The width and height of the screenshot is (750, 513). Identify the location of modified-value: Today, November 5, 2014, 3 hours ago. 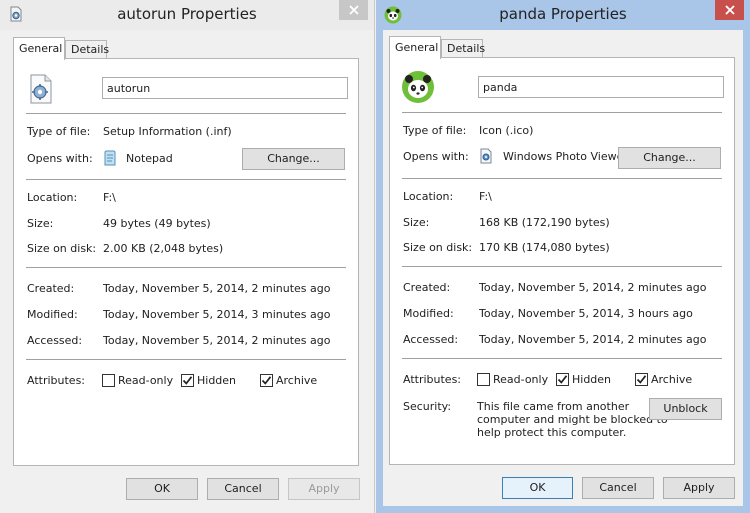
(586, 313).